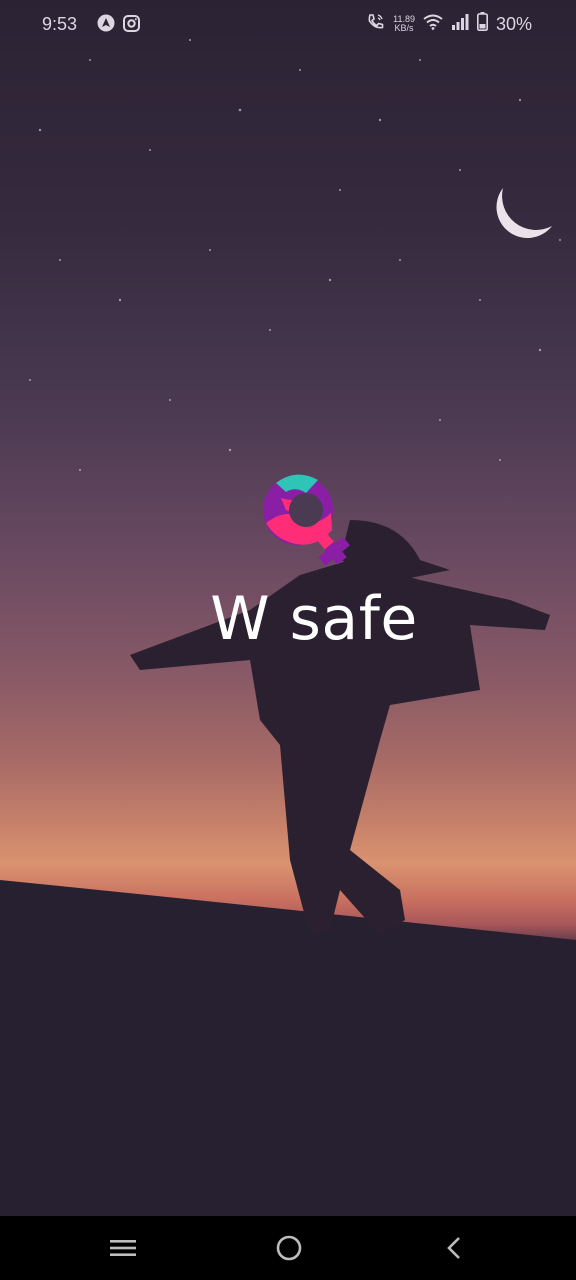  I want to click on female-symbol-logo, so click(308, 520).